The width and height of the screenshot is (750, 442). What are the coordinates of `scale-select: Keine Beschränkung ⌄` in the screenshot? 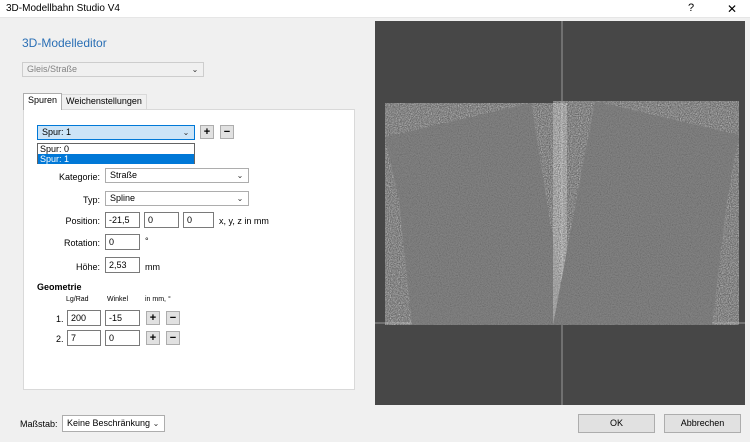 It's located at (113, 423).